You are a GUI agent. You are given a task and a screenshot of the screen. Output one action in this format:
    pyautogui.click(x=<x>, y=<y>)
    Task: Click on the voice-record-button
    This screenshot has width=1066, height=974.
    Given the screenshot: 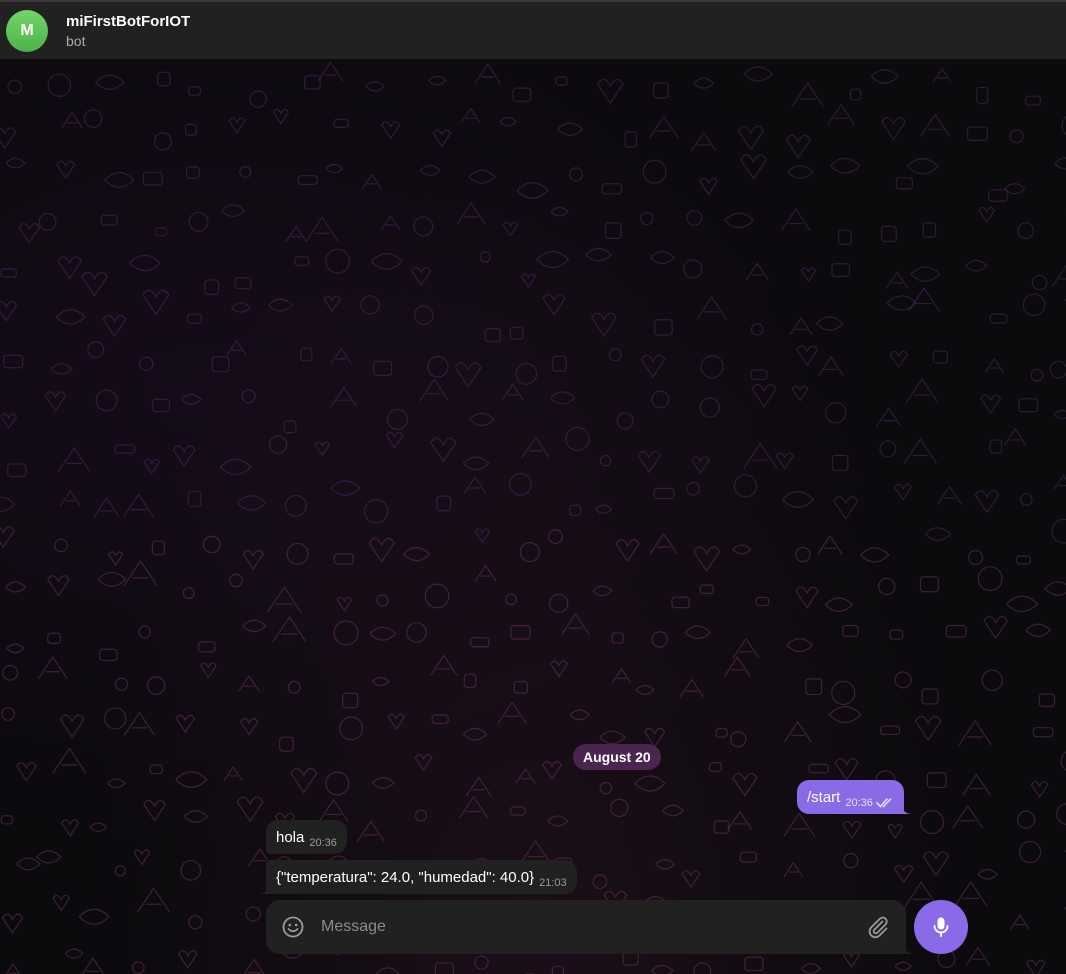 What is the action you would take?
    pyautogui.click(x=941, y=927)
    